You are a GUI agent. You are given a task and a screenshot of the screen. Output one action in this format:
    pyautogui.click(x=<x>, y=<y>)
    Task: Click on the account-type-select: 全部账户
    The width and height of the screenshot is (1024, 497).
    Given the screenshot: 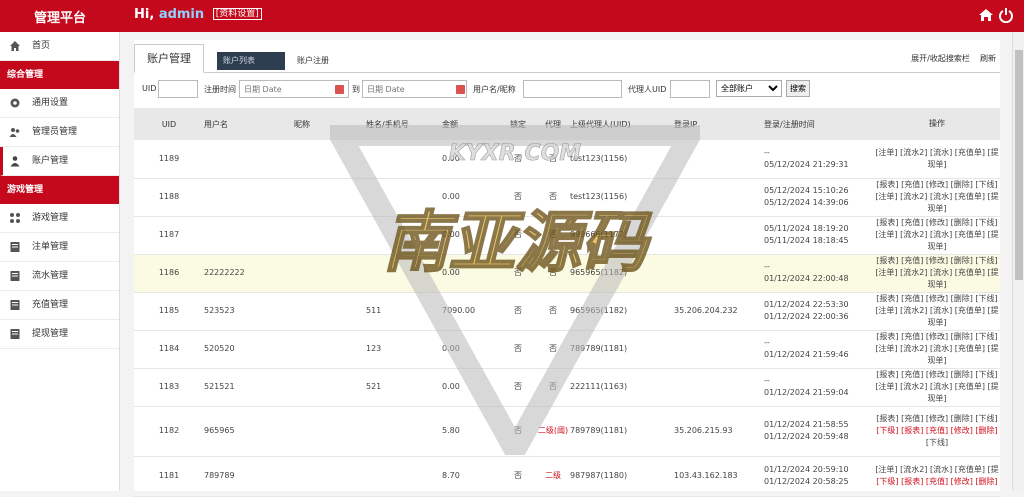 What is the action you would take?
    pyautogui.click(x=749, y=88)
    